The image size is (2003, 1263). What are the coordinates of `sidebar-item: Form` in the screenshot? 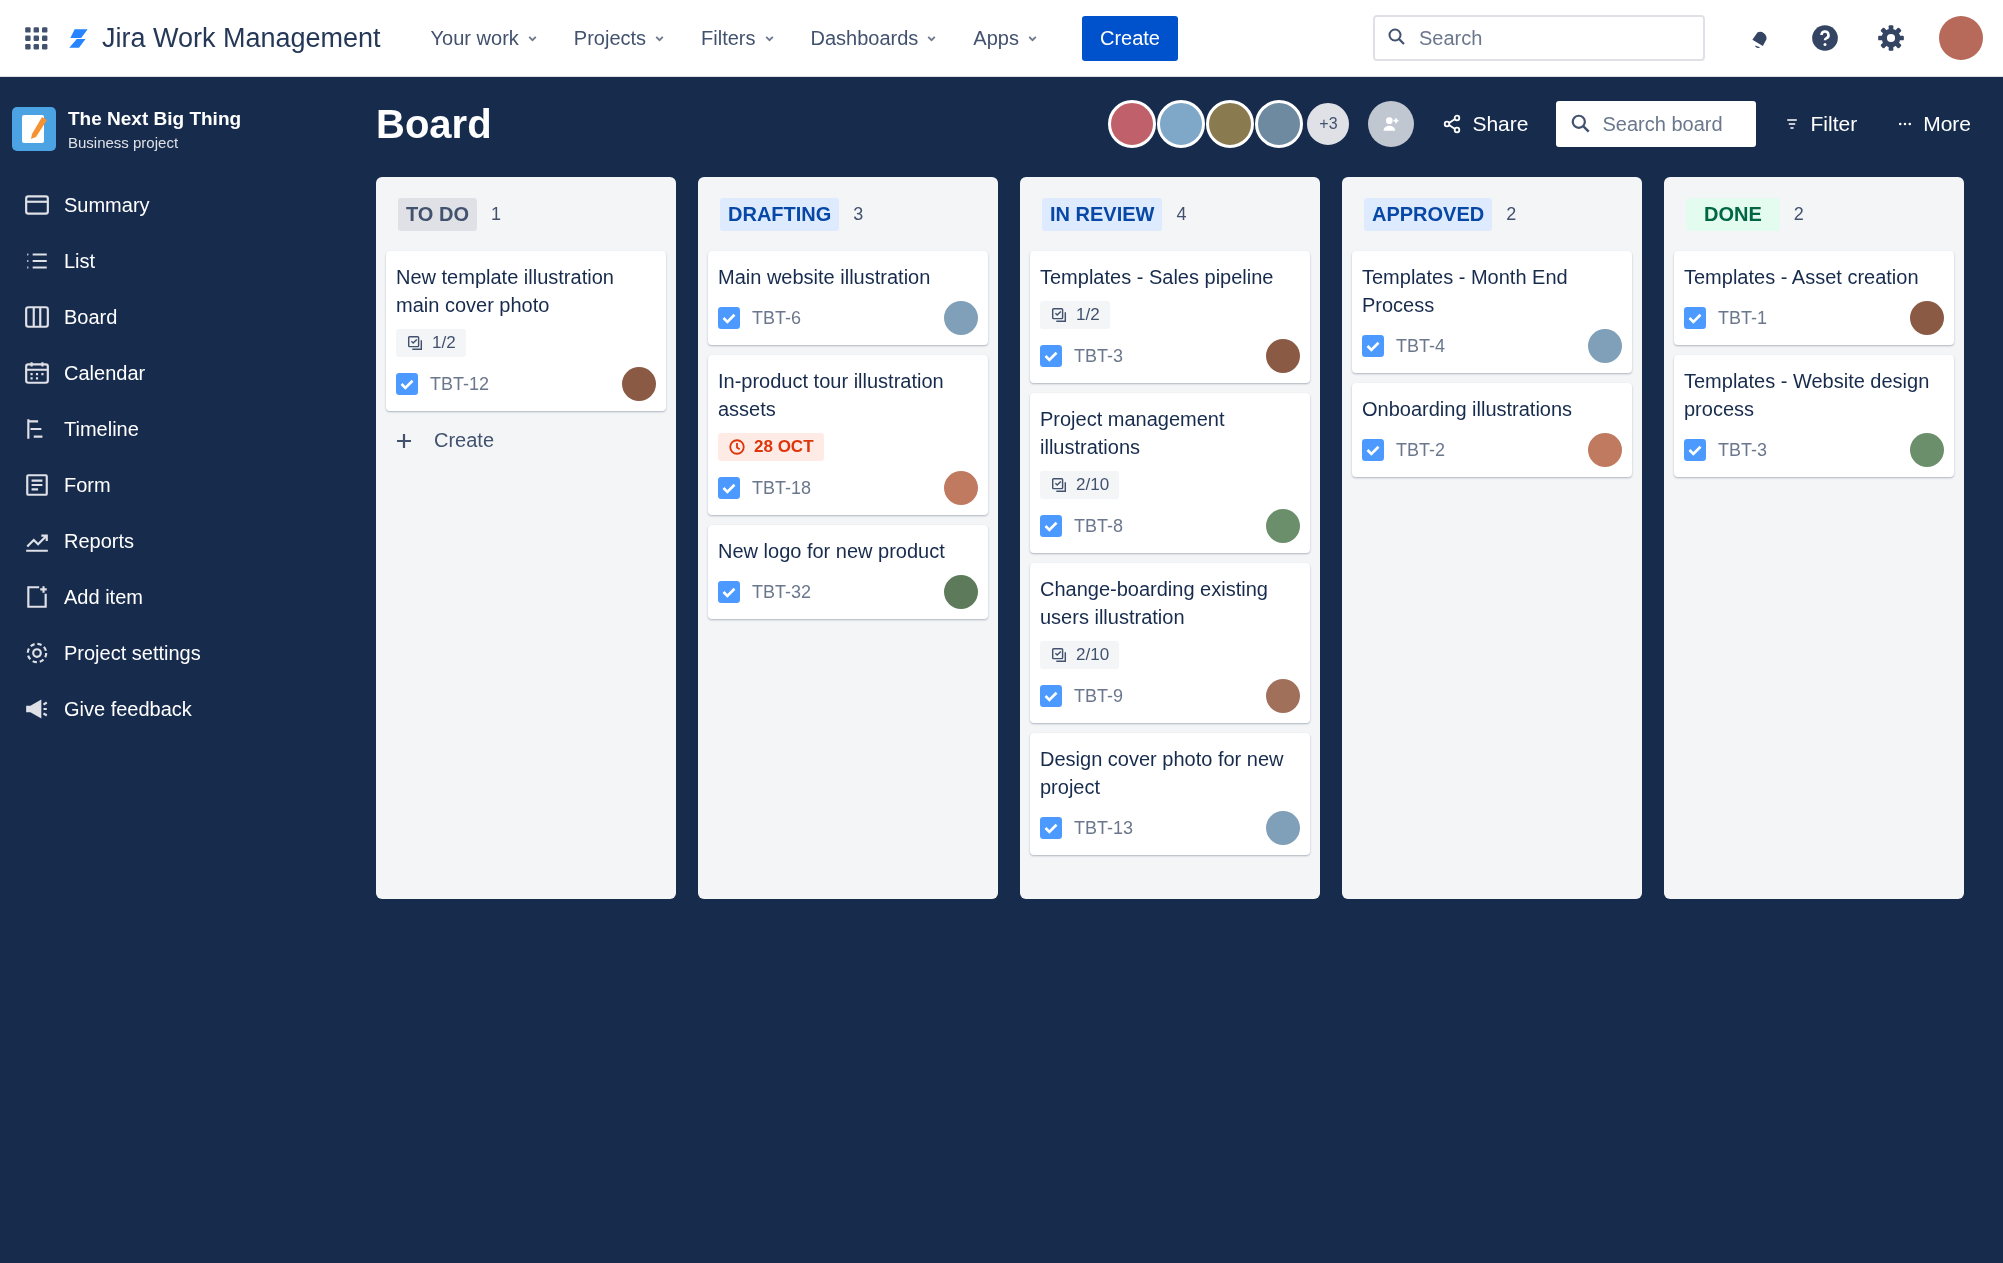 It's located at (188, 485).